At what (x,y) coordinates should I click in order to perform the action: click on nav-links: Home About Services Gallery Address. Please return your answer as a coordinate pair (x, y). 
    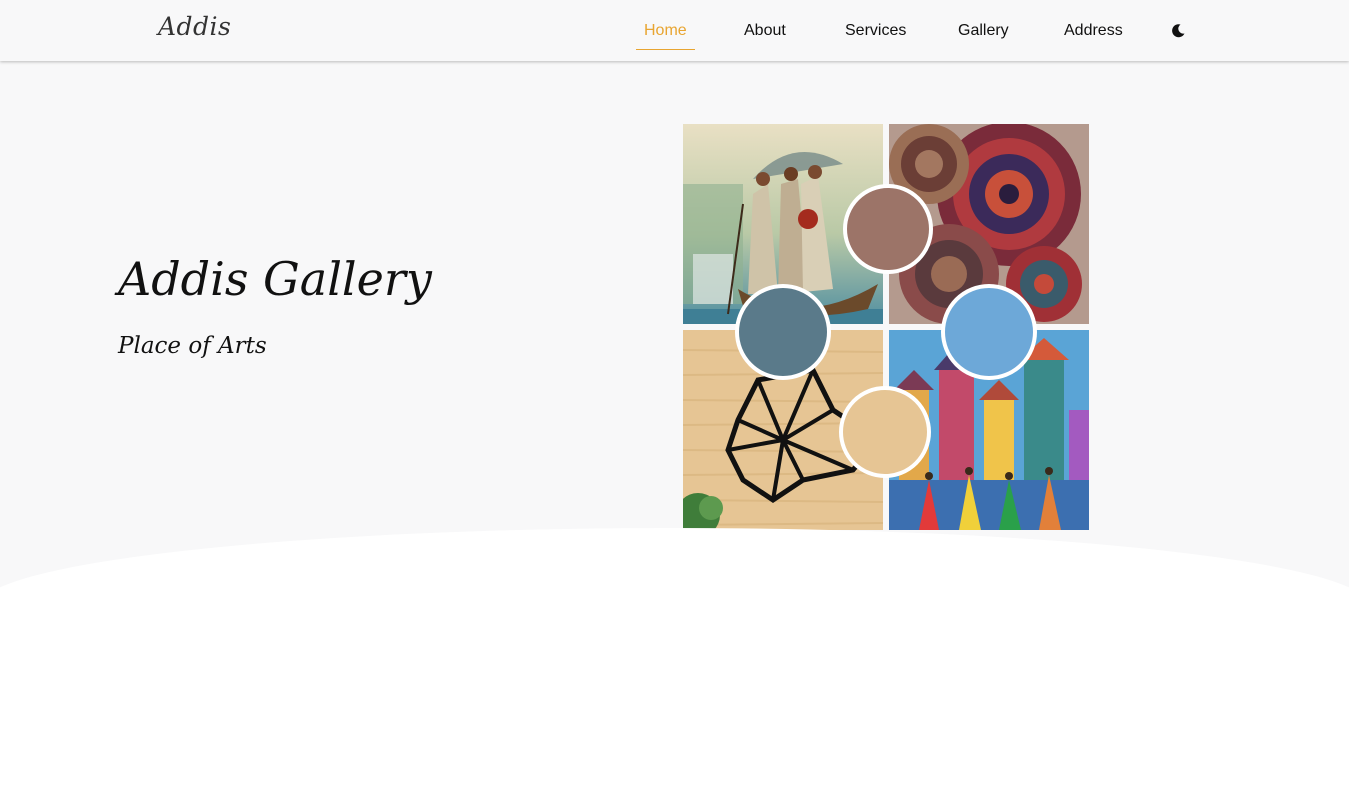
    Looking at the image, I should click on (674, 30).